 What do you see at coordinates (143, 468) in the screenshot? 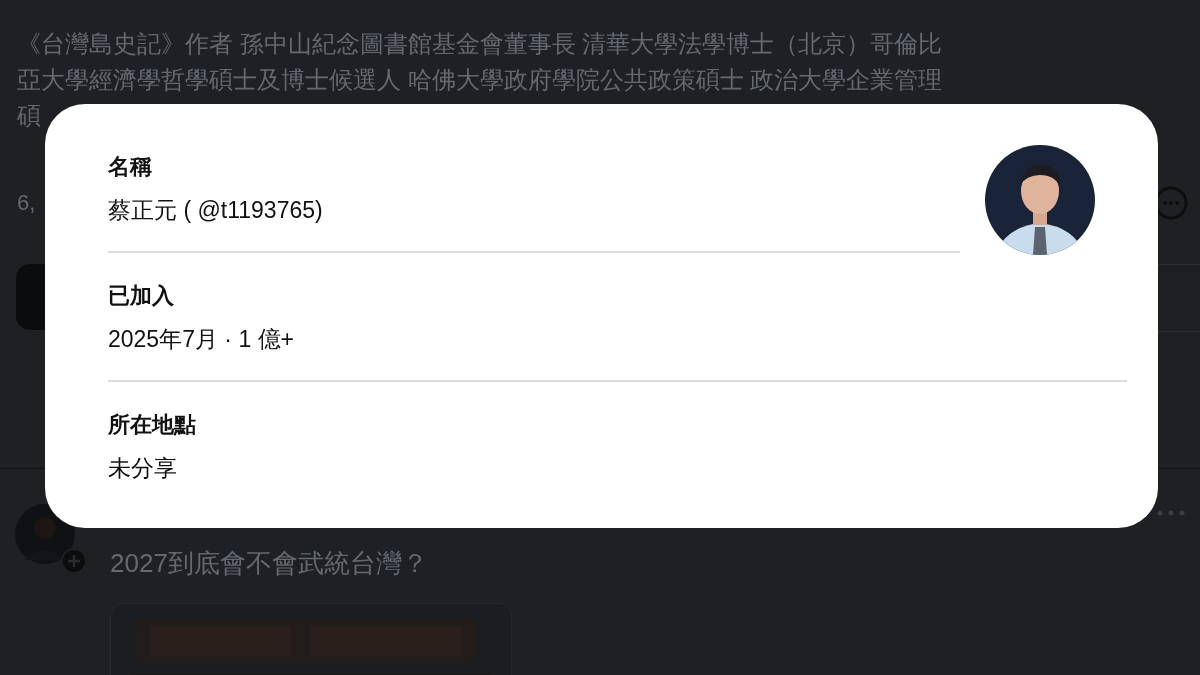
I see `field-value: 未分享` at bounding box center [143, 468].